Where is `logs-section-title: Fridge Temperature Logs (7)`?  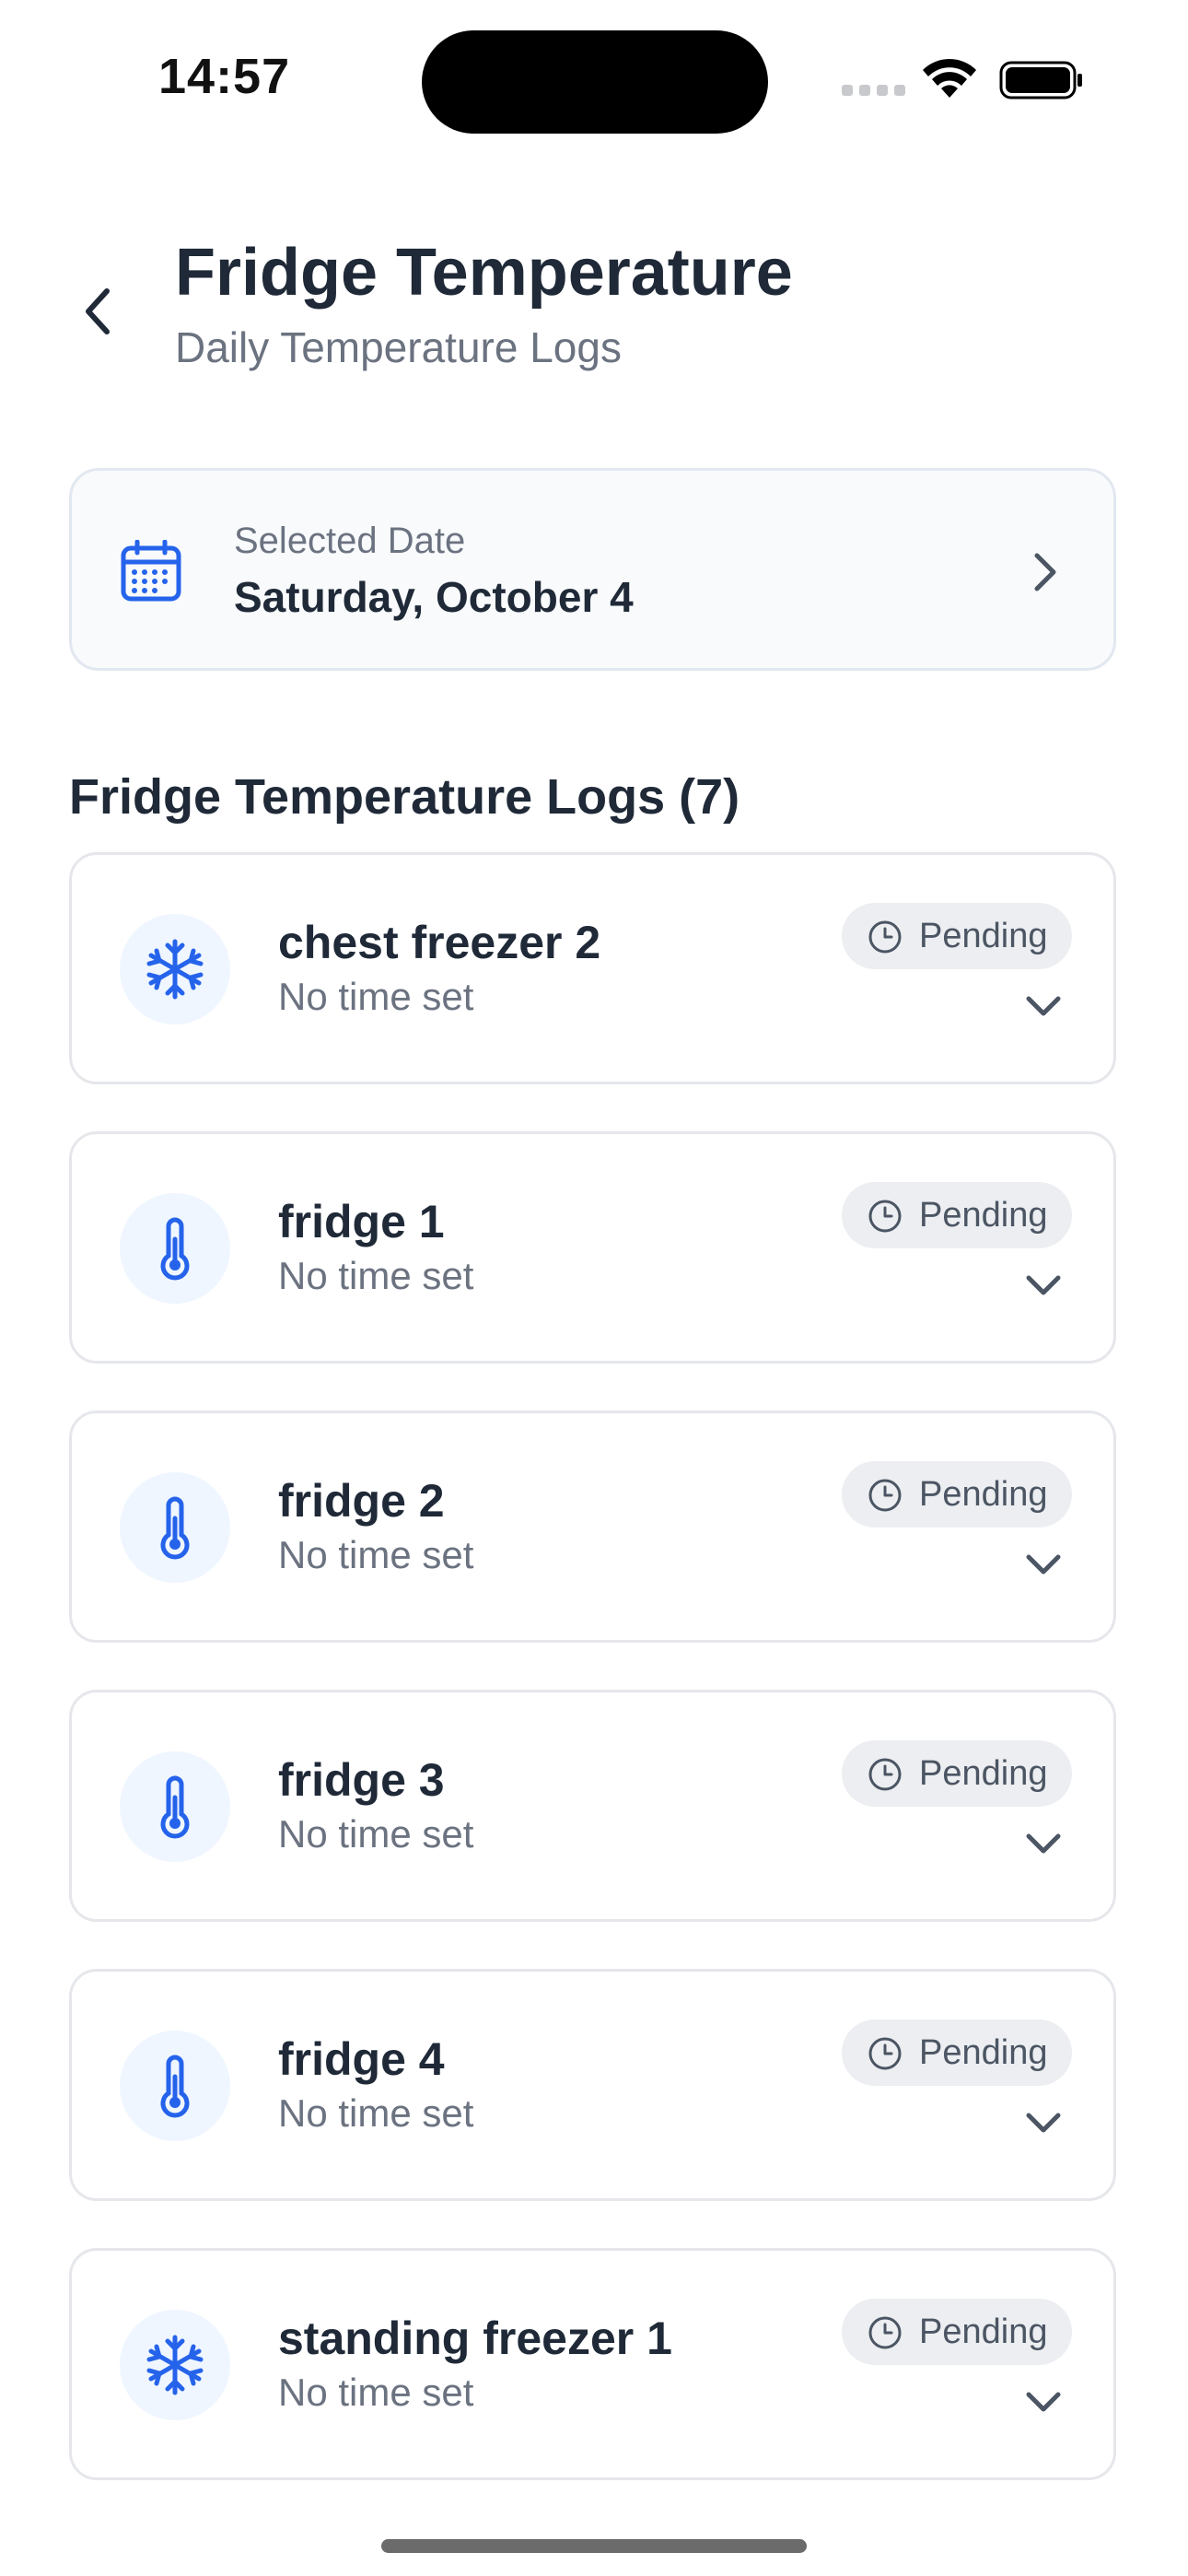
logs-section-title: Fridge Temperature Logs (7) is located at coordinates (404, 797).